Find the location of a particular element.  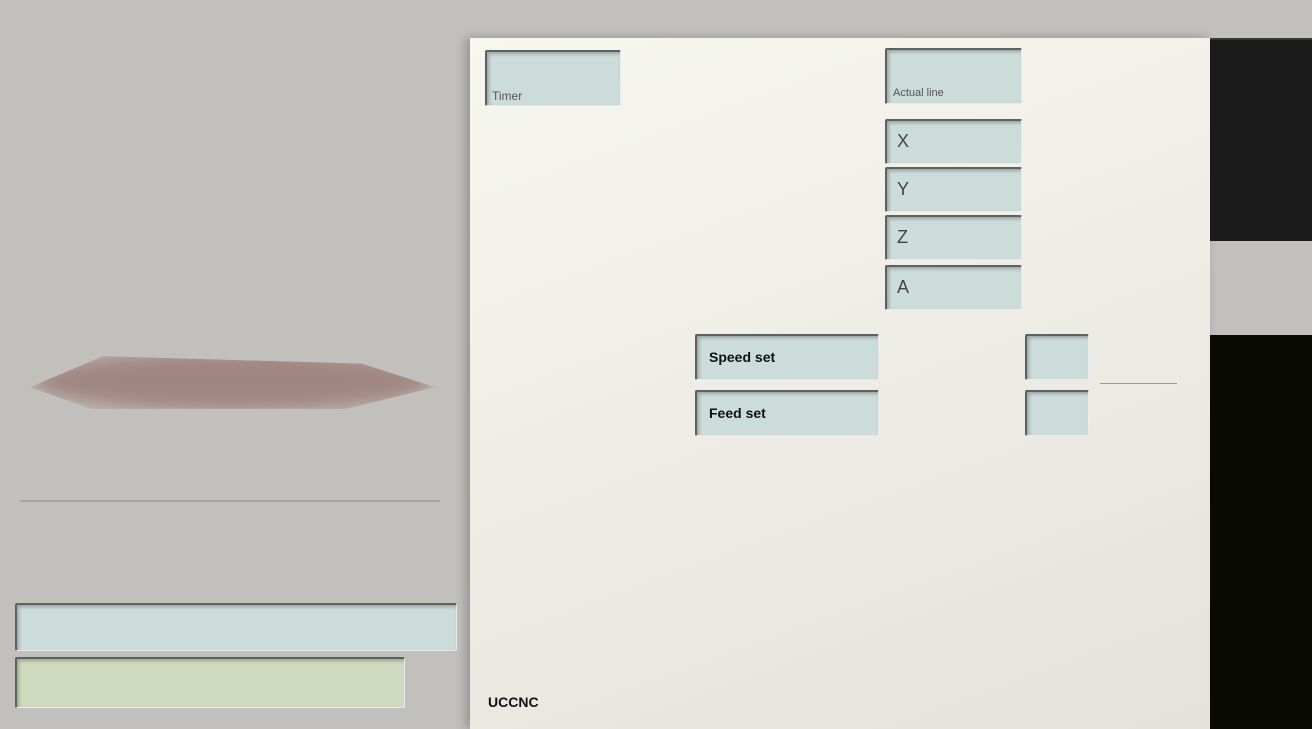

separator-line is located at coordinates (1138, 383).